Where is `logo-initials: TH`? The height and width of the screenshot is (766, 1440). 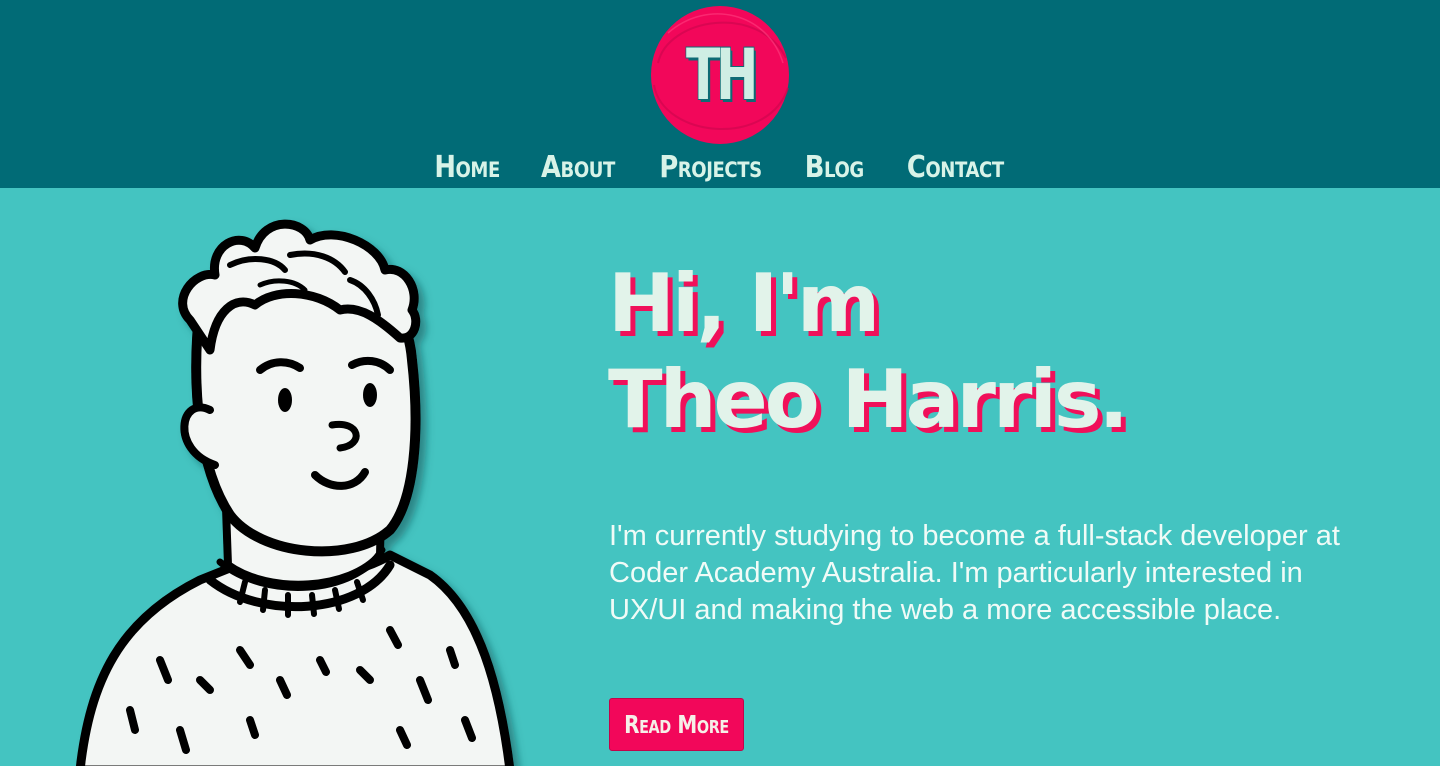
logo-initials: TH is located at coordinates (722, 75).